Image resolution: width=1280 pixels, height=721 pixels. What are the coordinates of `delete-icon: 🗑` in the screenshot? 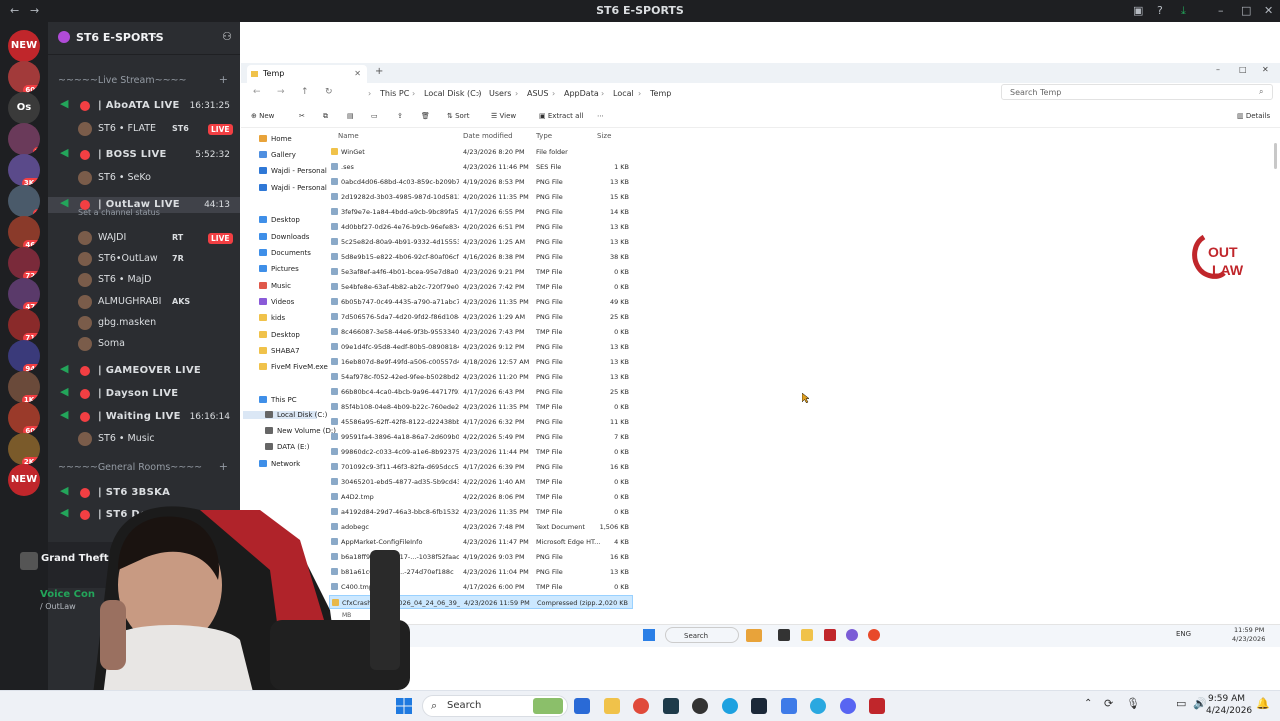 It's located at (425, 116).